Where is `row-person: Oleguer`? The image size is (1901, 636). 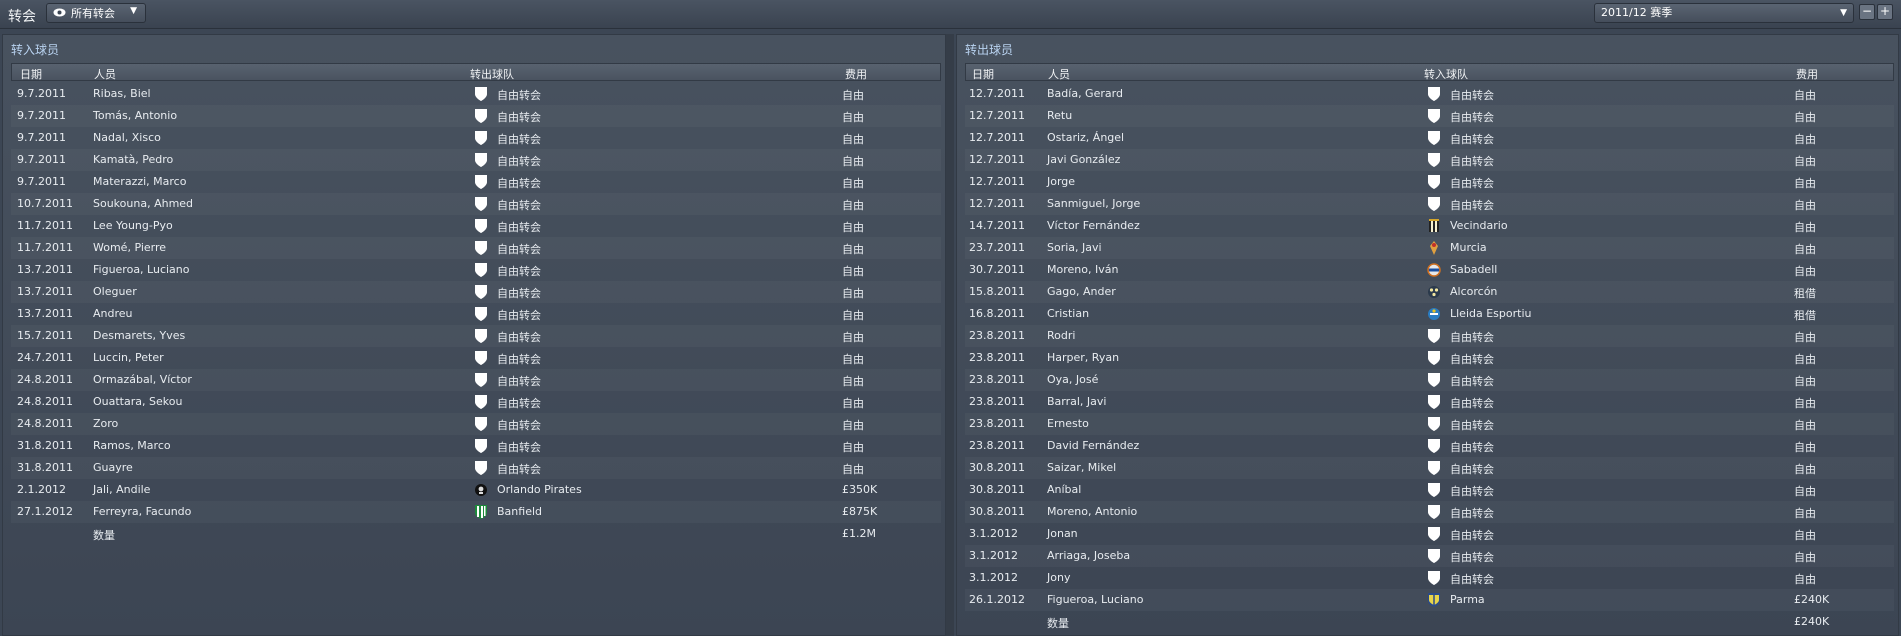
row-person: Oleguer is located at coordinates (115, 291).